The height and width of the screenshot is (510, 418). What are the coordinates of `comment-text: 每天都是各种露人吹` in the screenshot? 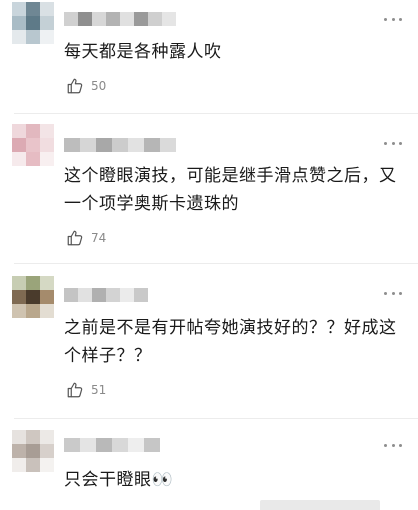 It's located at (143, 52).